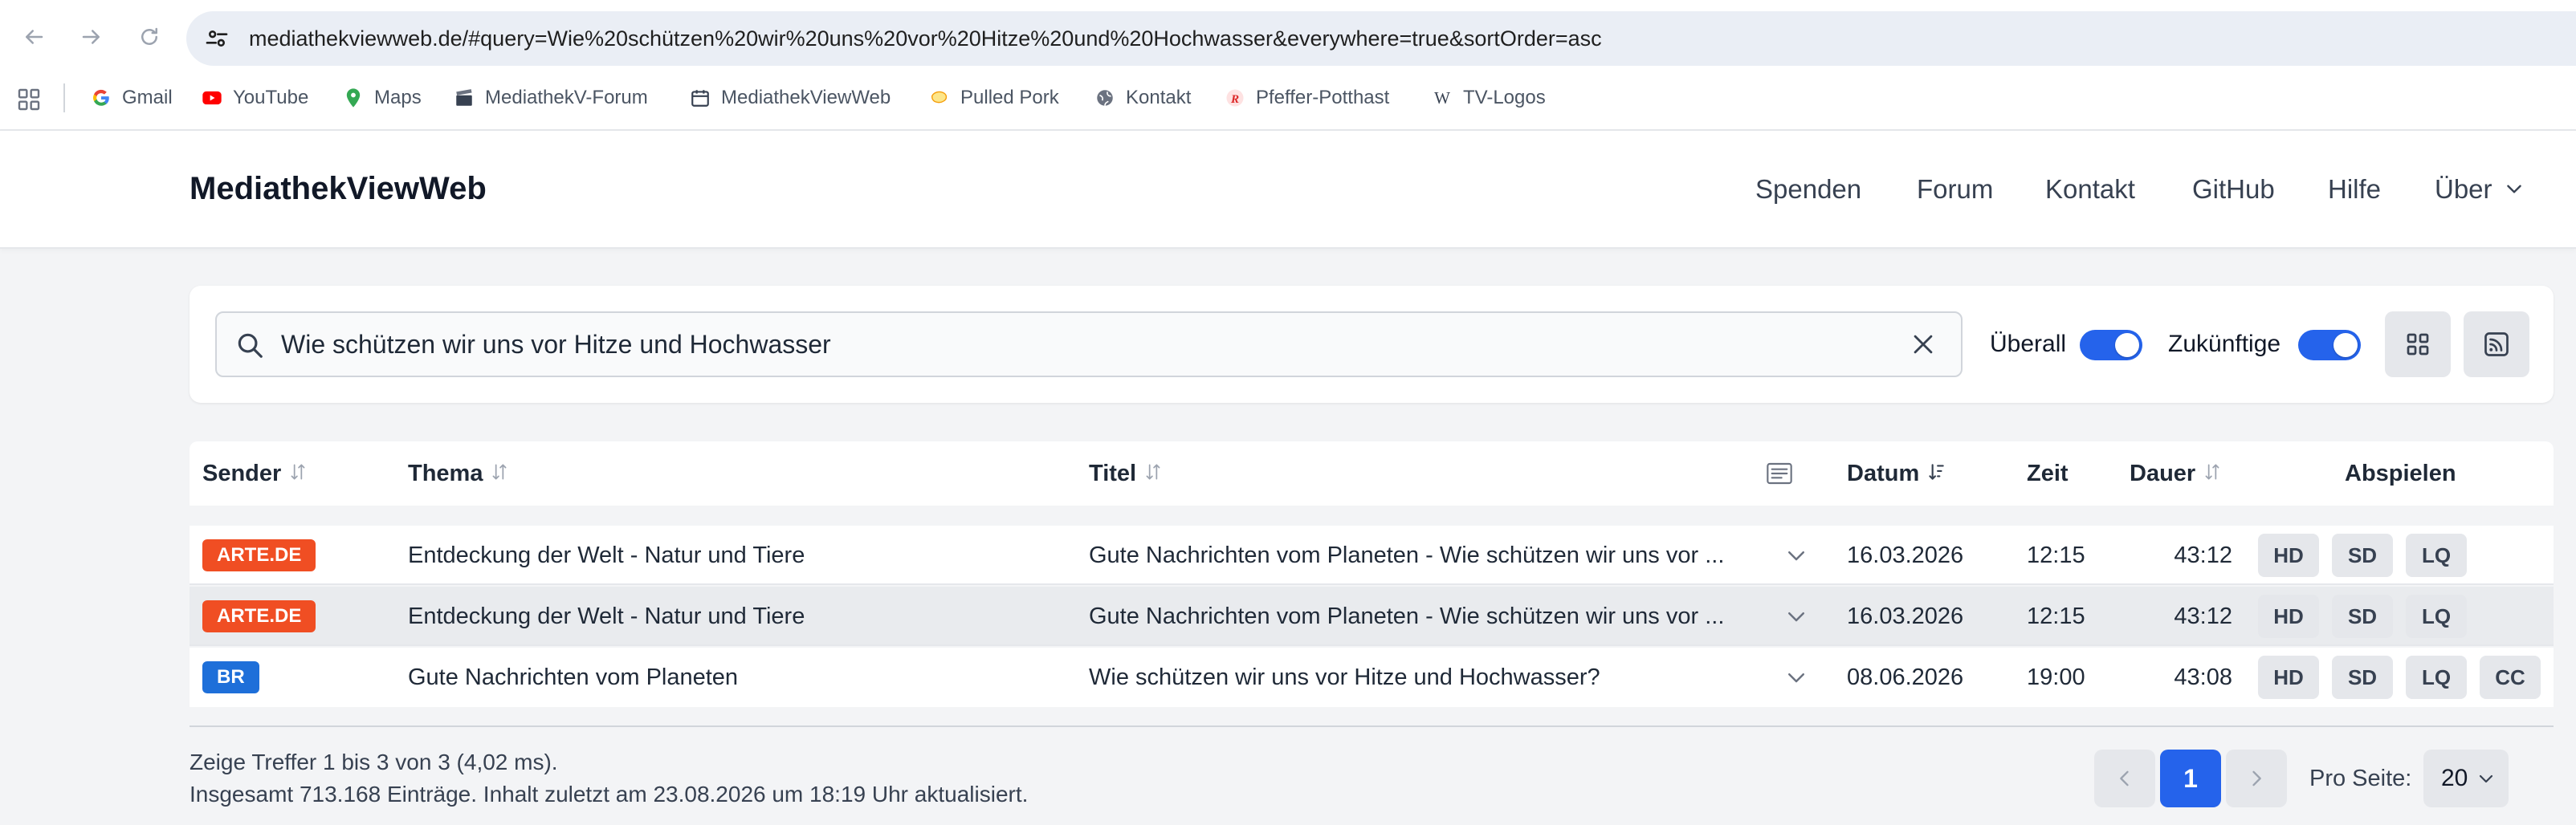  What do you see at coordinates (2360, 779) in the screenshot?
I see `per-page-label: Pro Seite:` at bounding box center [2360, 779].